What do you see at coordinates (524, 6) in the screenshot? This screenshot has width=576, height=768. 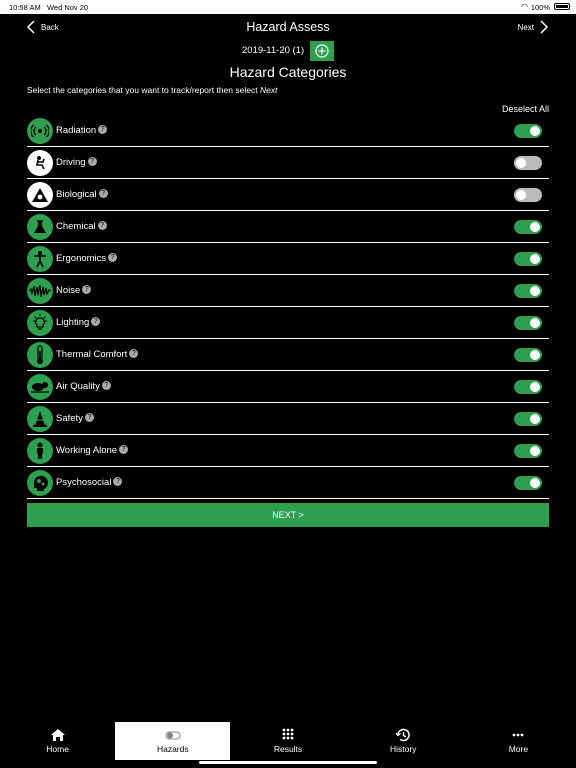 I see `wifi-icon: ◠` at bounding box center [524, 6].